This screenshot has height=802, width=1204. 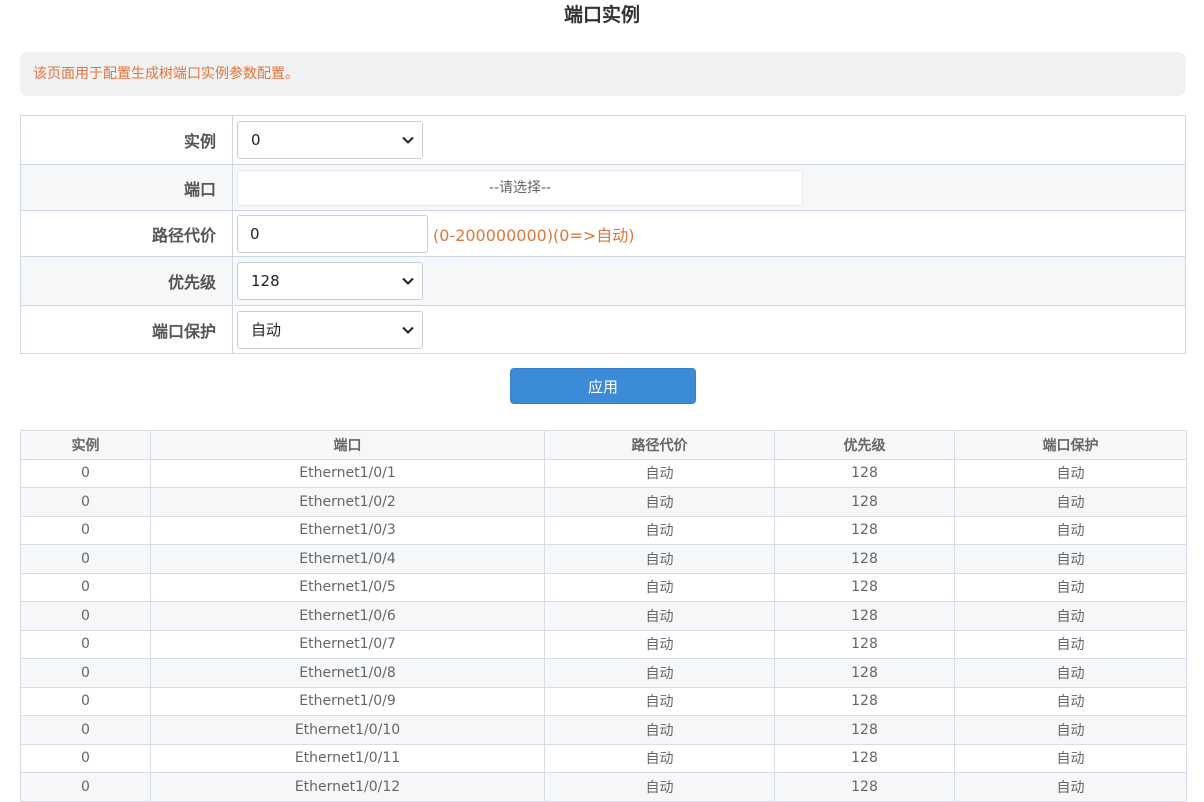 I want to click on cell-port: Ethernet1/0/5, so click(x=347, y=587).